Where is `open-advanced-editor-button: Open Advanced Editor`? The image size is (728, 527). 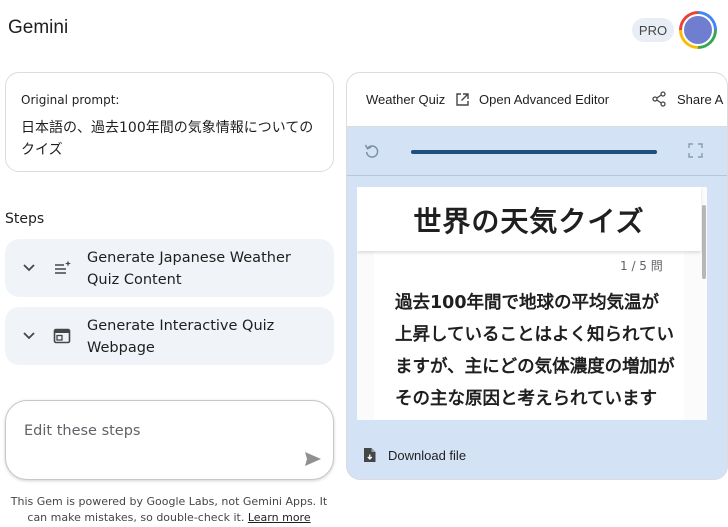
open-advanced-editor-button: Open Advanced Editor is located at coordinates (544, 99).